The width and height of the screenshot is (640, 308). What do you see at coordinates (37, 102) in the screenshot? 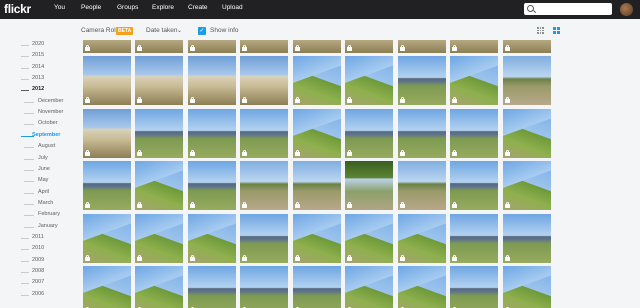
I see `timeline-item-december: December` at bounding box center [37, 102].